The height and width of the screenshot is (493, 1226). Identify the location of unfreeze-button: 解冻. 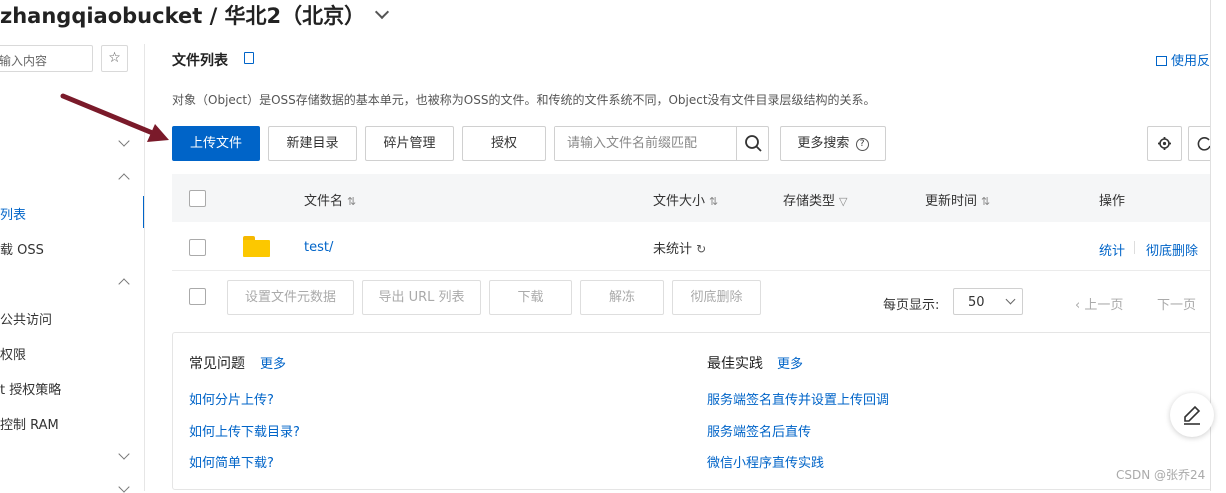
(622, 297).